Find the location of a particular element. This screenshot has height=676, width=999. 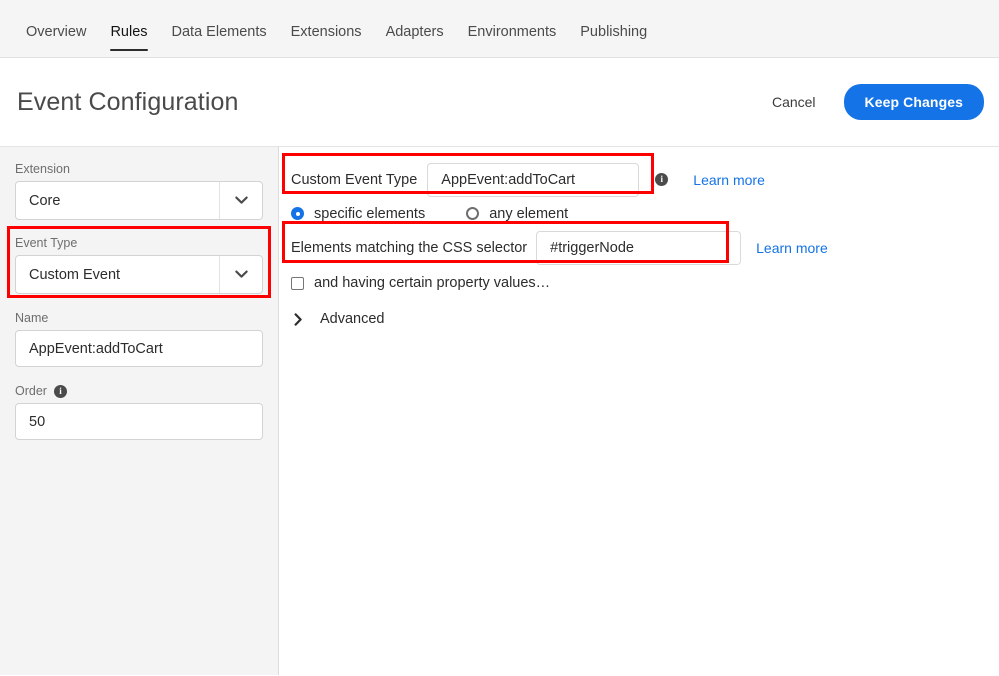

event-type-select: Custom Event is located at coordinates (139, 274).